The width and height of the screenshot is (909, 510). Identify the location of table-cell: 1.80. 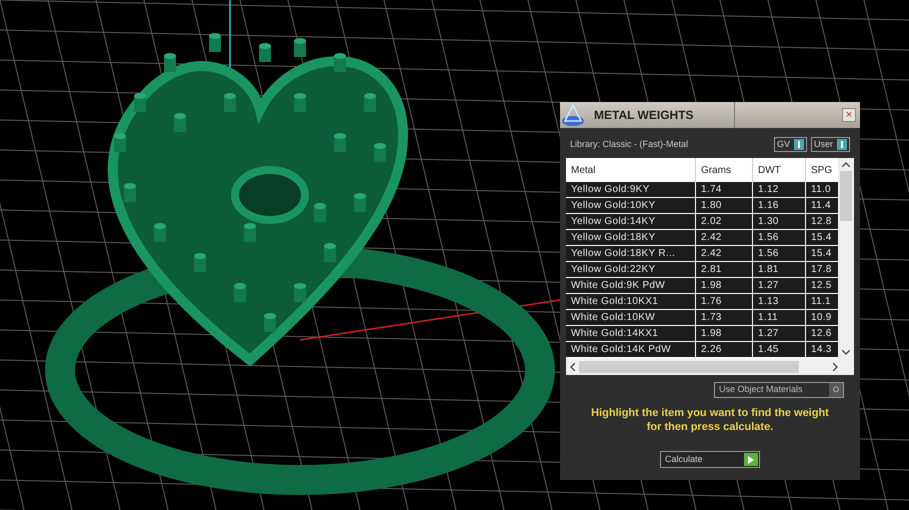
(724, 205).